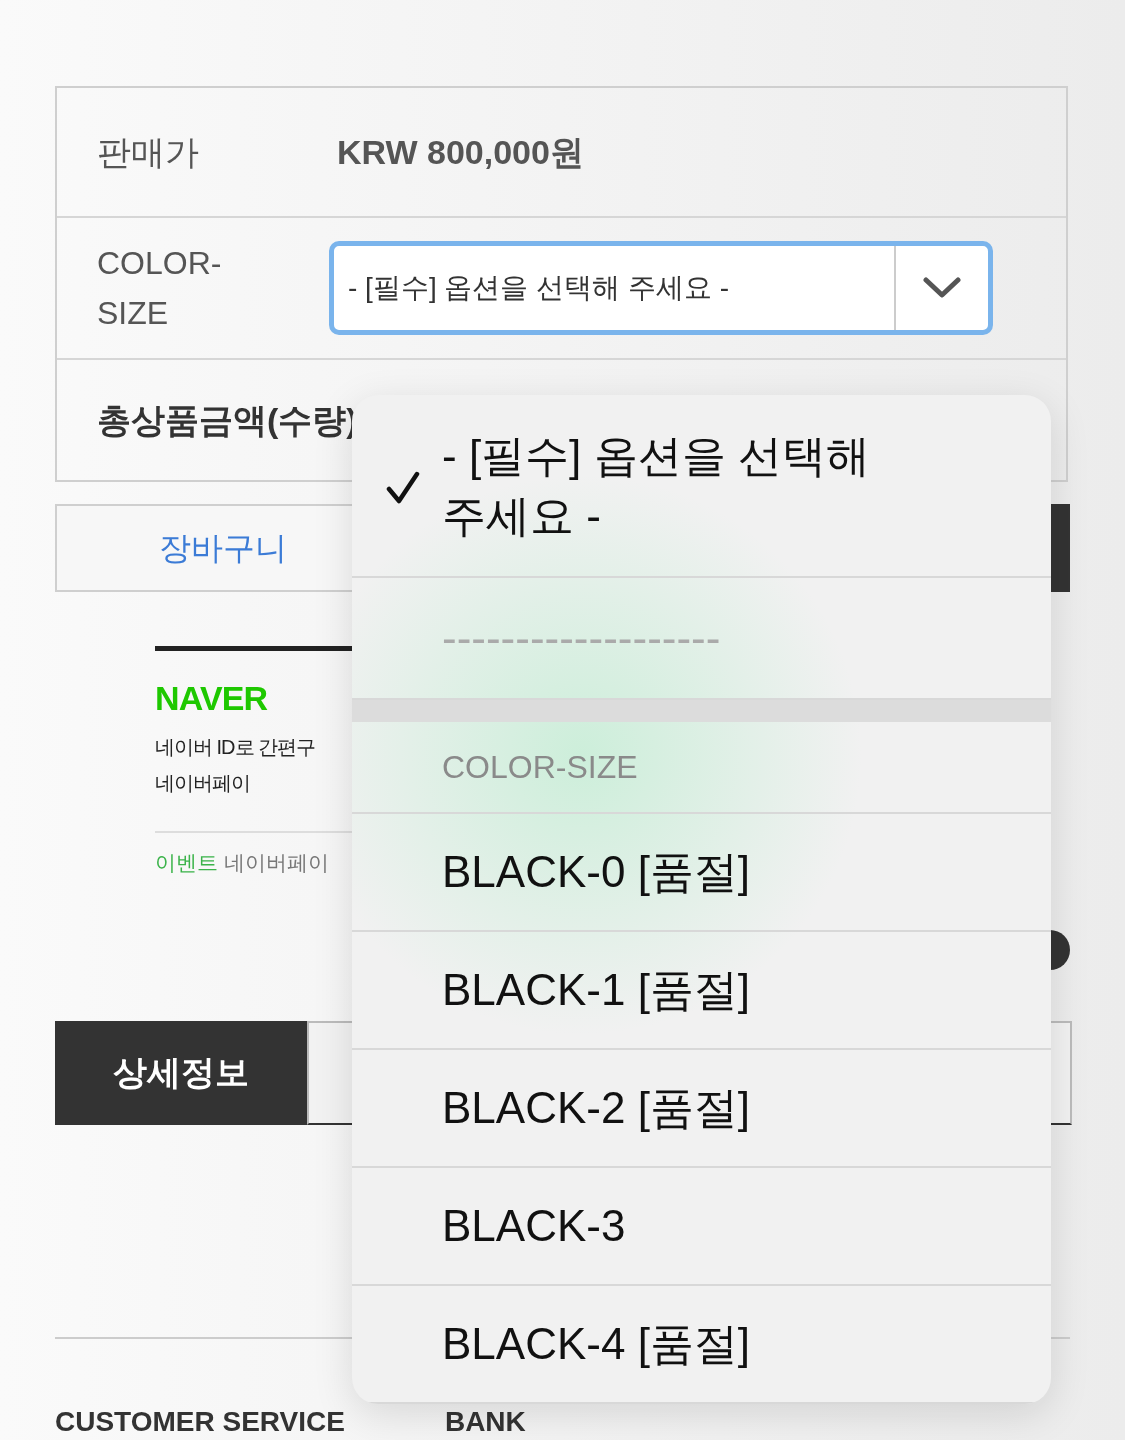 This screenshot has width=1125, height=1440. Describe the element at coordinates (701, 1109) in the screenshot. I see `option-item: BLACK-2 [품절]` at that location.